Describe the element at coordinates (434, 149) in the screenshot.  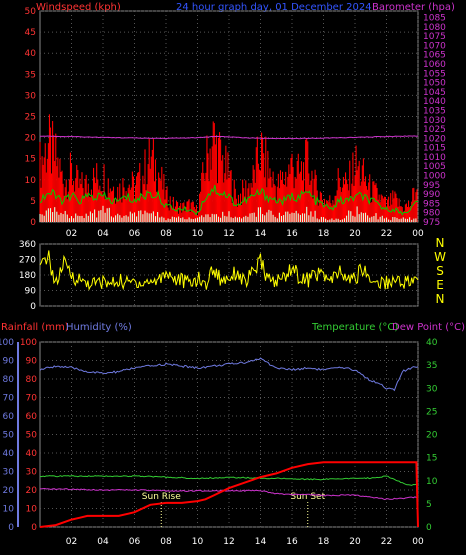
I see `y2-tick-label: 1015` at that location.